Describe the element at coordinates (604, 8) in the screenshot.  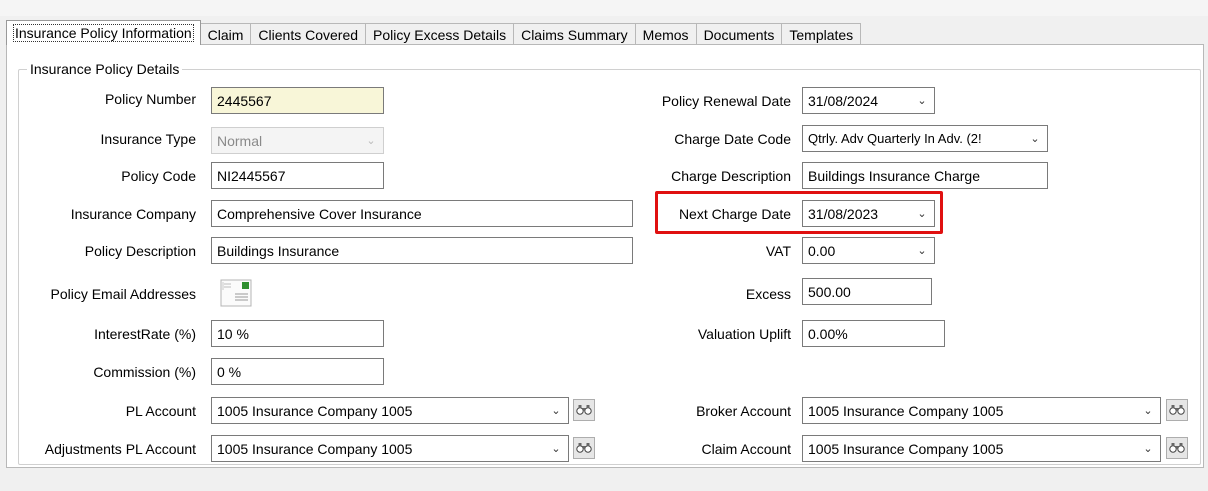
I see `top-strip` at that location.